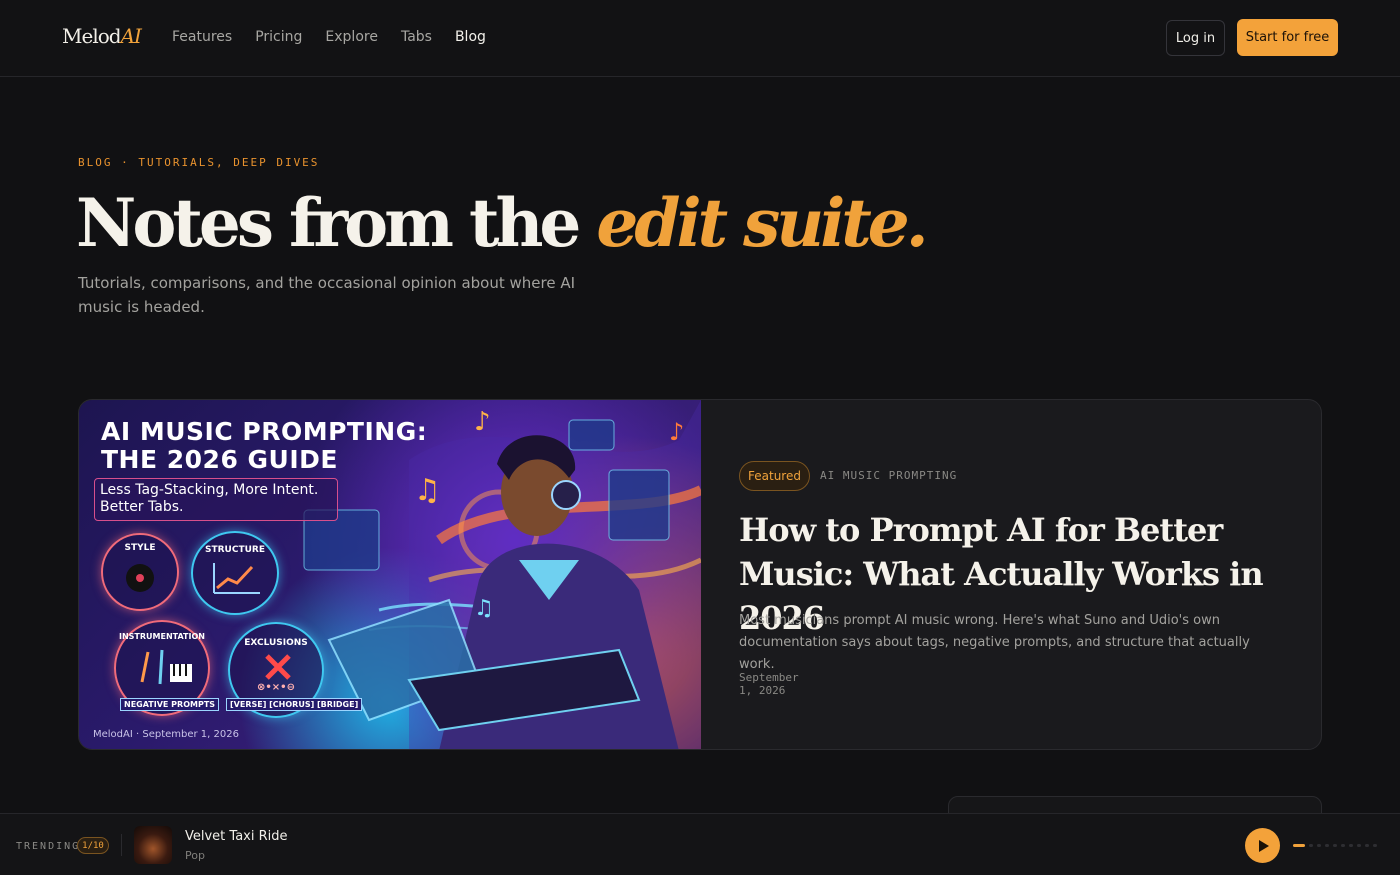 The image size is (1400, 875). I want to click on login-button: Log in, so click(1195, 38).